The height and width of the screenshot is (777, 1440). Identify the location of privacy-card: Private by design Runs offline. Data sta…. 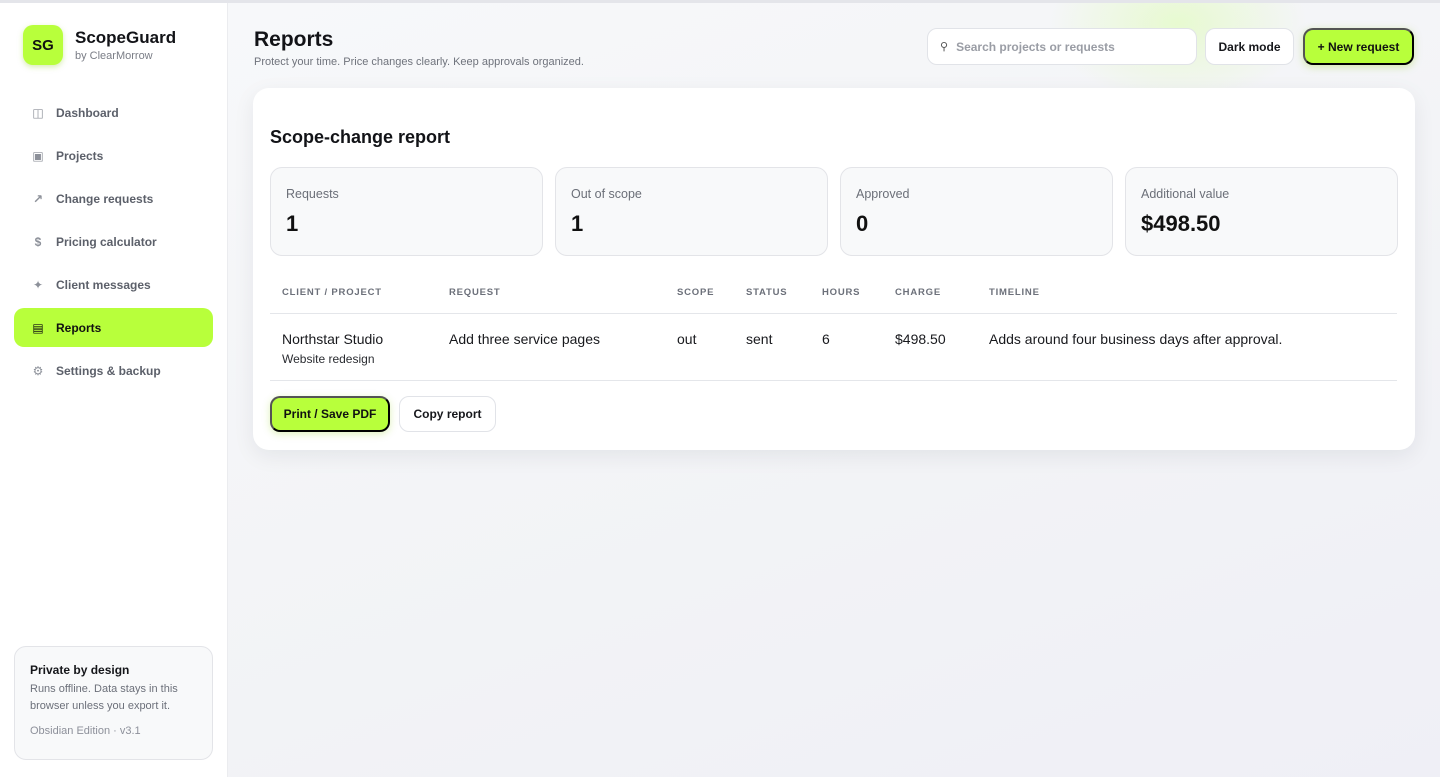
(113, 703).